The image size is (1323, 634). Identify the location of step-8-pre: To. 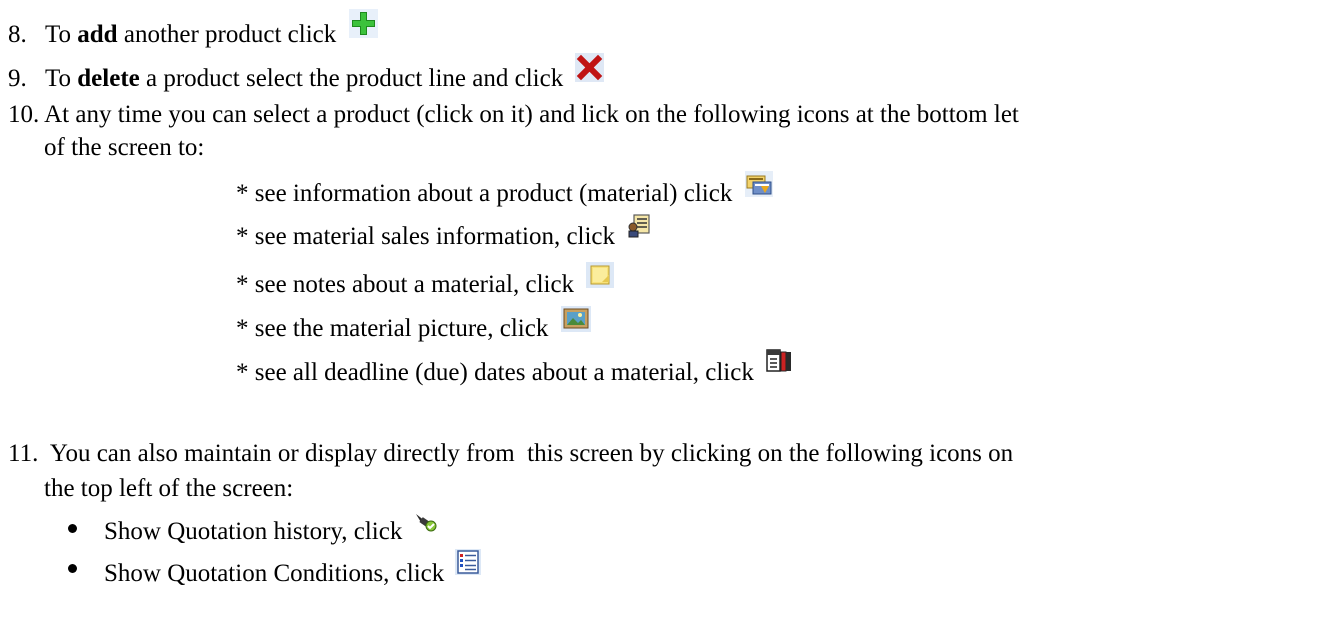
(61, 34).